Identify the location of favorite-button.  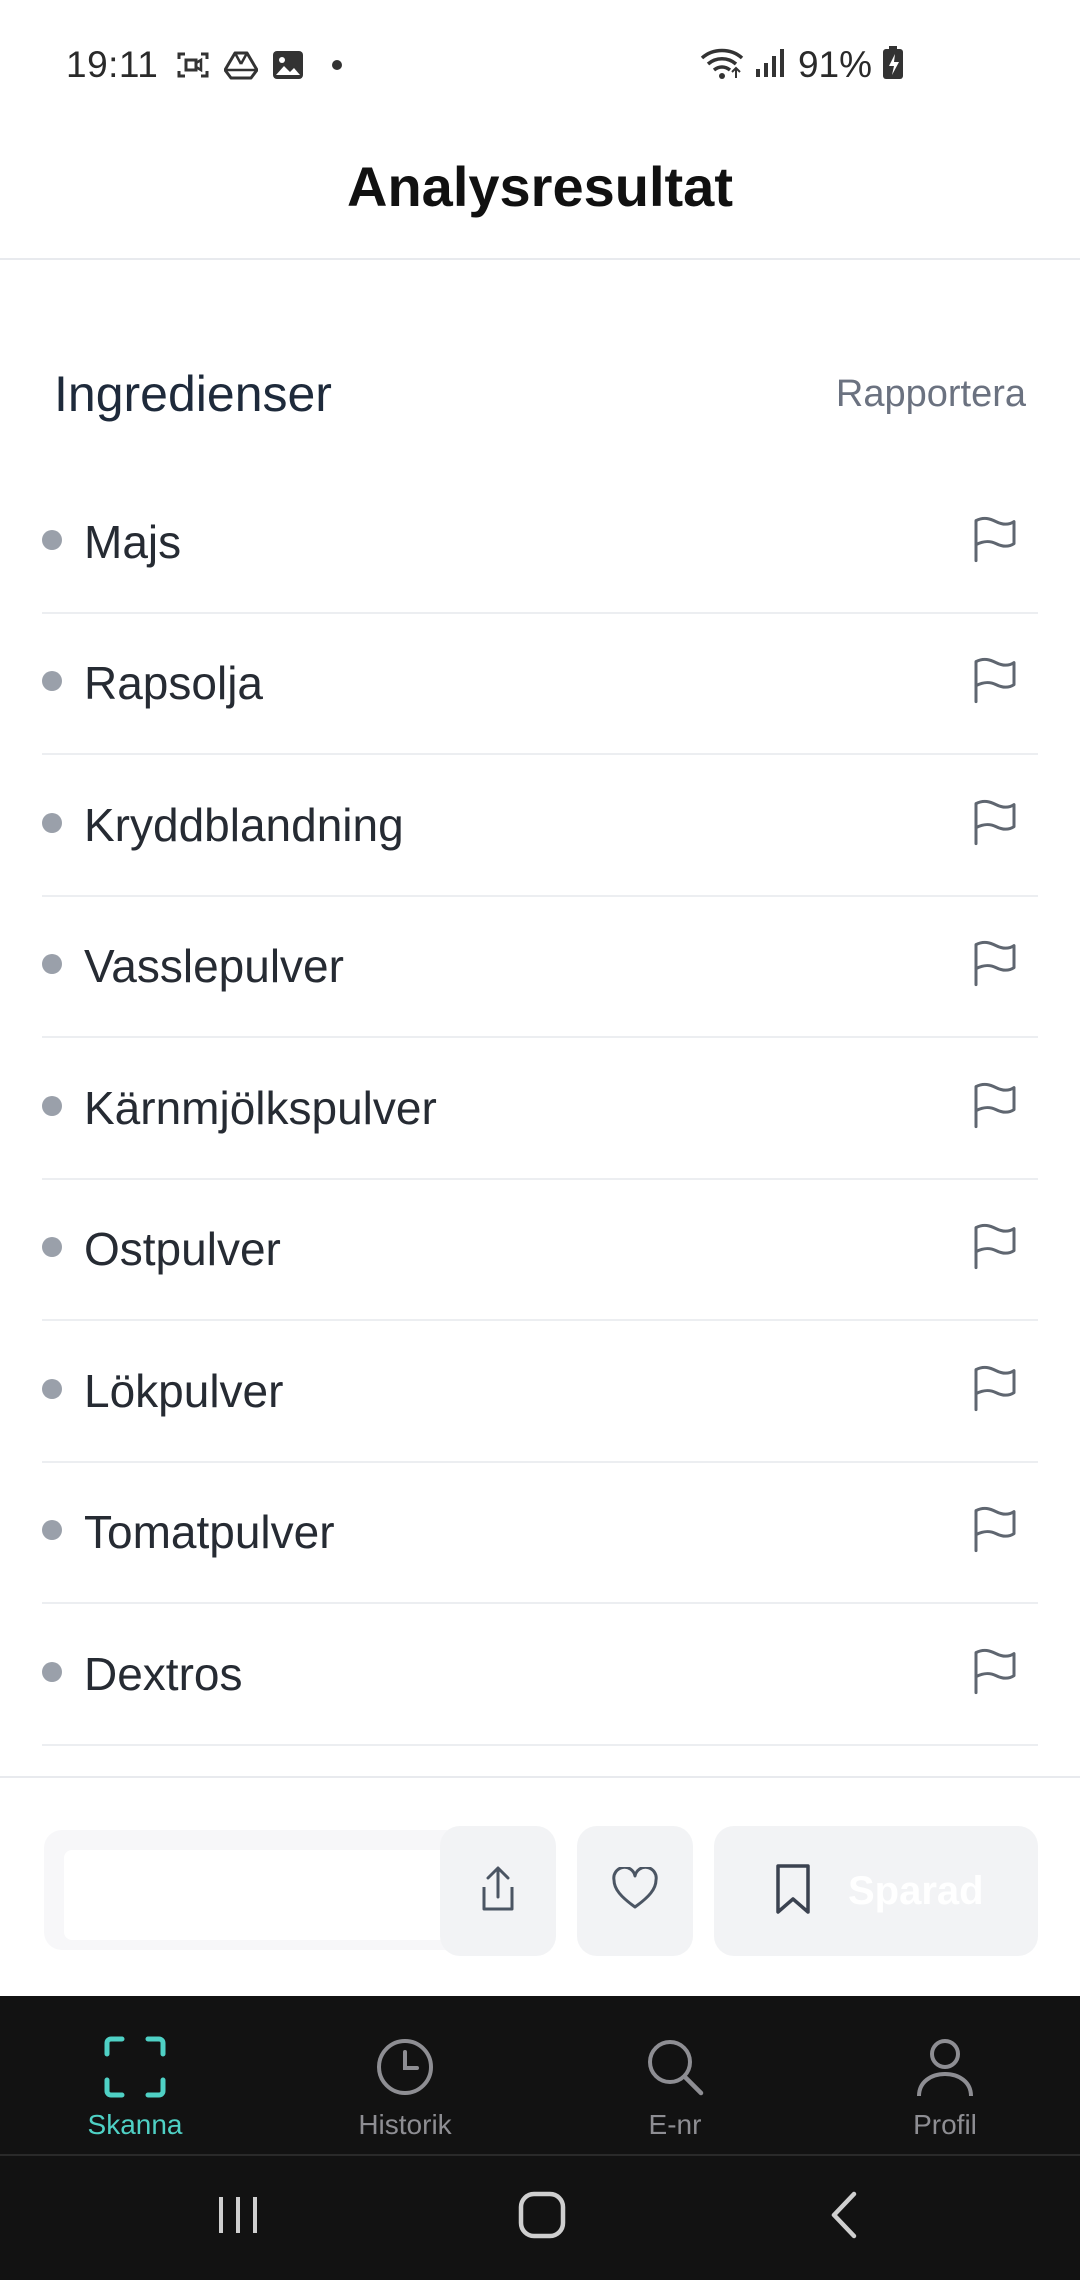
(635, 1891).